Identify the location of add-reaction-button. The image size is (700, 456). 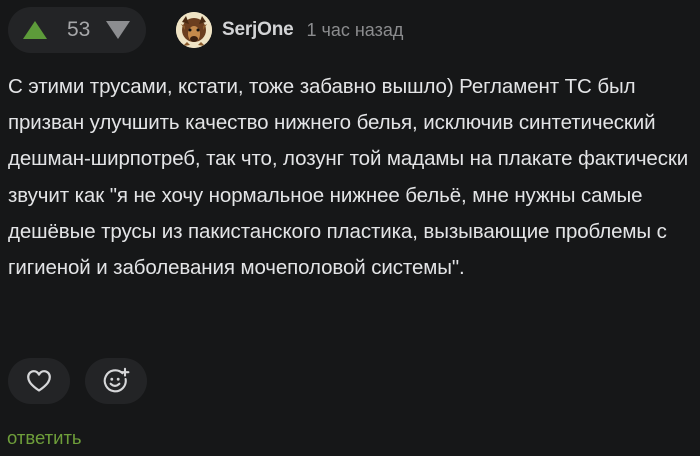
(116, 381).